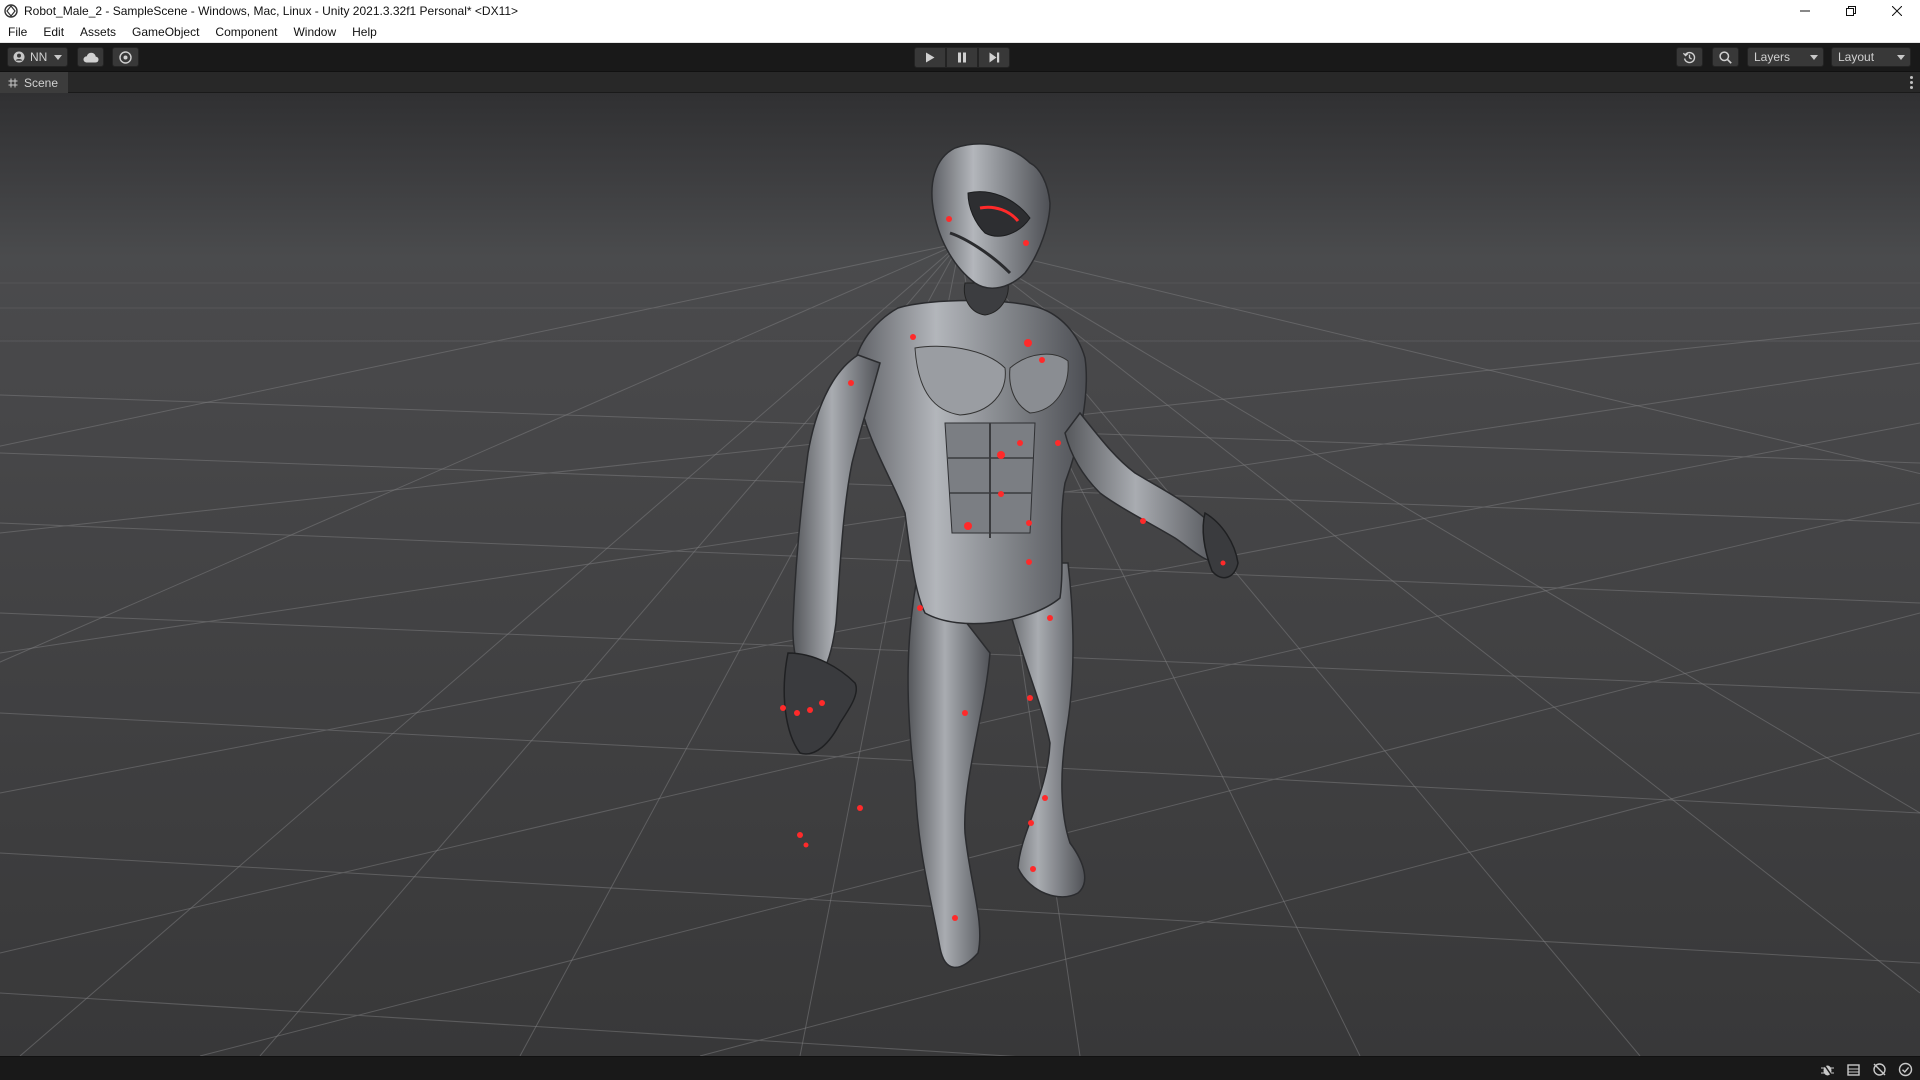 The image size is (1920, 1080). Describe the element at coordinates (1866, 1069) in the screenshot. I see `status-icons` at that location.